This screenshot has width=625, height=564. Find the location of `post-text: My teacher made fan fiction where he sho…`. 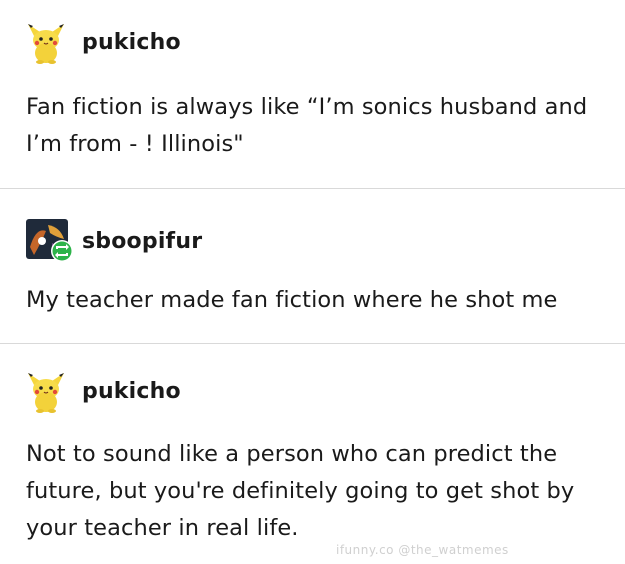

post-text: My teacher made fan fiction where he sho… is located at coordinates (292, 300).